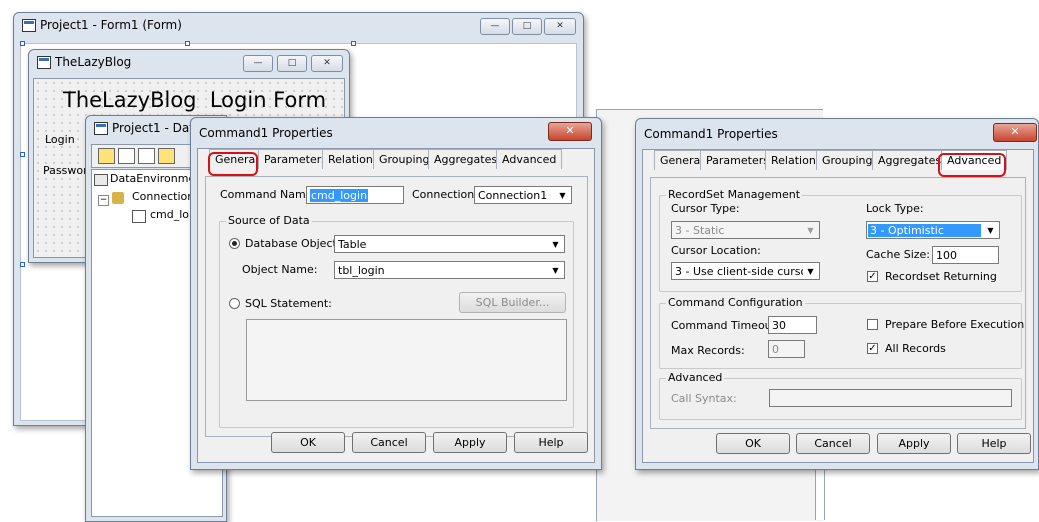 The width and height of the screenshot is (1039, 522). Describe the element at coordinates (361, 270) in the screenshot. I see `object-name-value: tbl_login` at that location.